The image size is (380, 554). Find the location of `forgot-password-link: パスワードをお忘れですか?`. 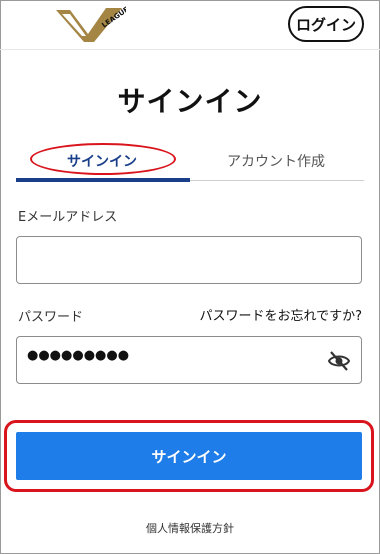

forgot-password-link: パスワードをお忘れですか? is located at coordinates (280, 314).